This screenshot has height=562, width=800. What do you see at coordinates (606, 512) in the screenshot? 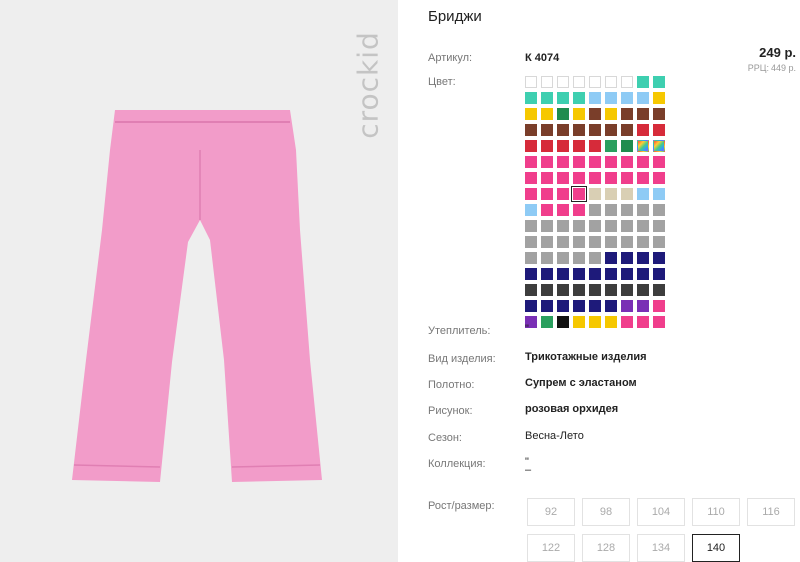
I see `size-option-98: 98` at bounding box center [606, 512].